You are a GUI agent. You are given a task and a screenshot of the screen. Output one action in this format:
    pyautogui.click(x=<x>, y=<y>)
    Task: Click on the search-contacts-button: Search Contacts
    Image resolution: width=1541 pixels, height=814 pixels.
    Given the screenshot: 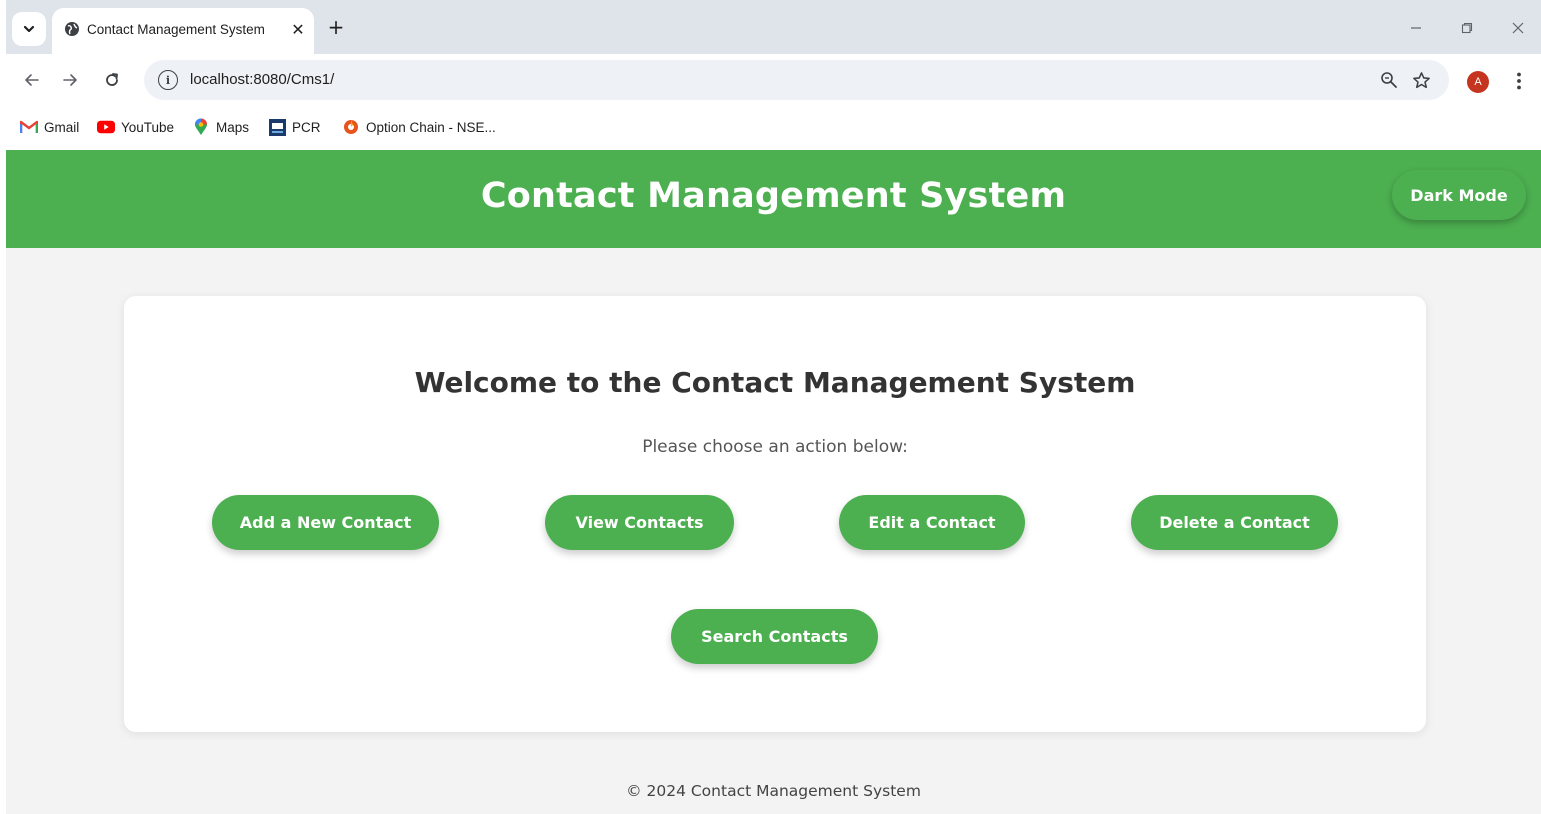 What is the action you would take?
    pyautogui.click(x=774, y=636)
    